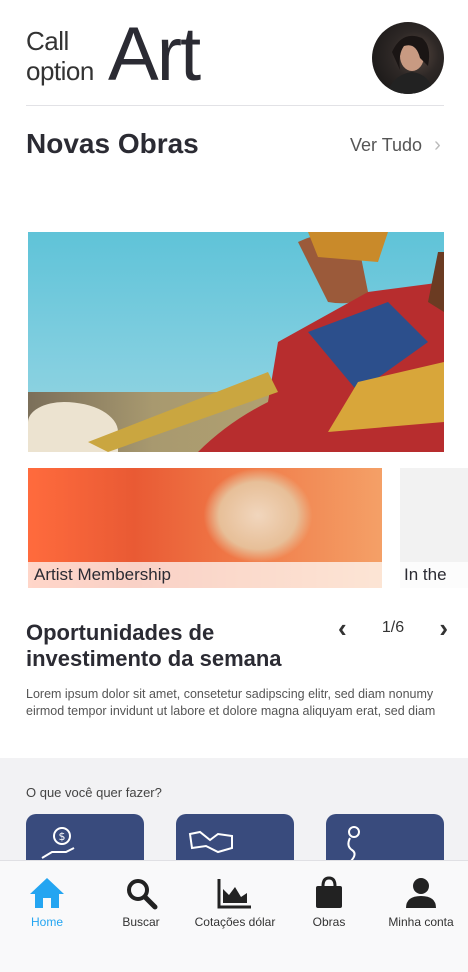 The width and height of the screenshot is (468, 972). I want to click on tab-account: Minha conta, so click(421, 902).